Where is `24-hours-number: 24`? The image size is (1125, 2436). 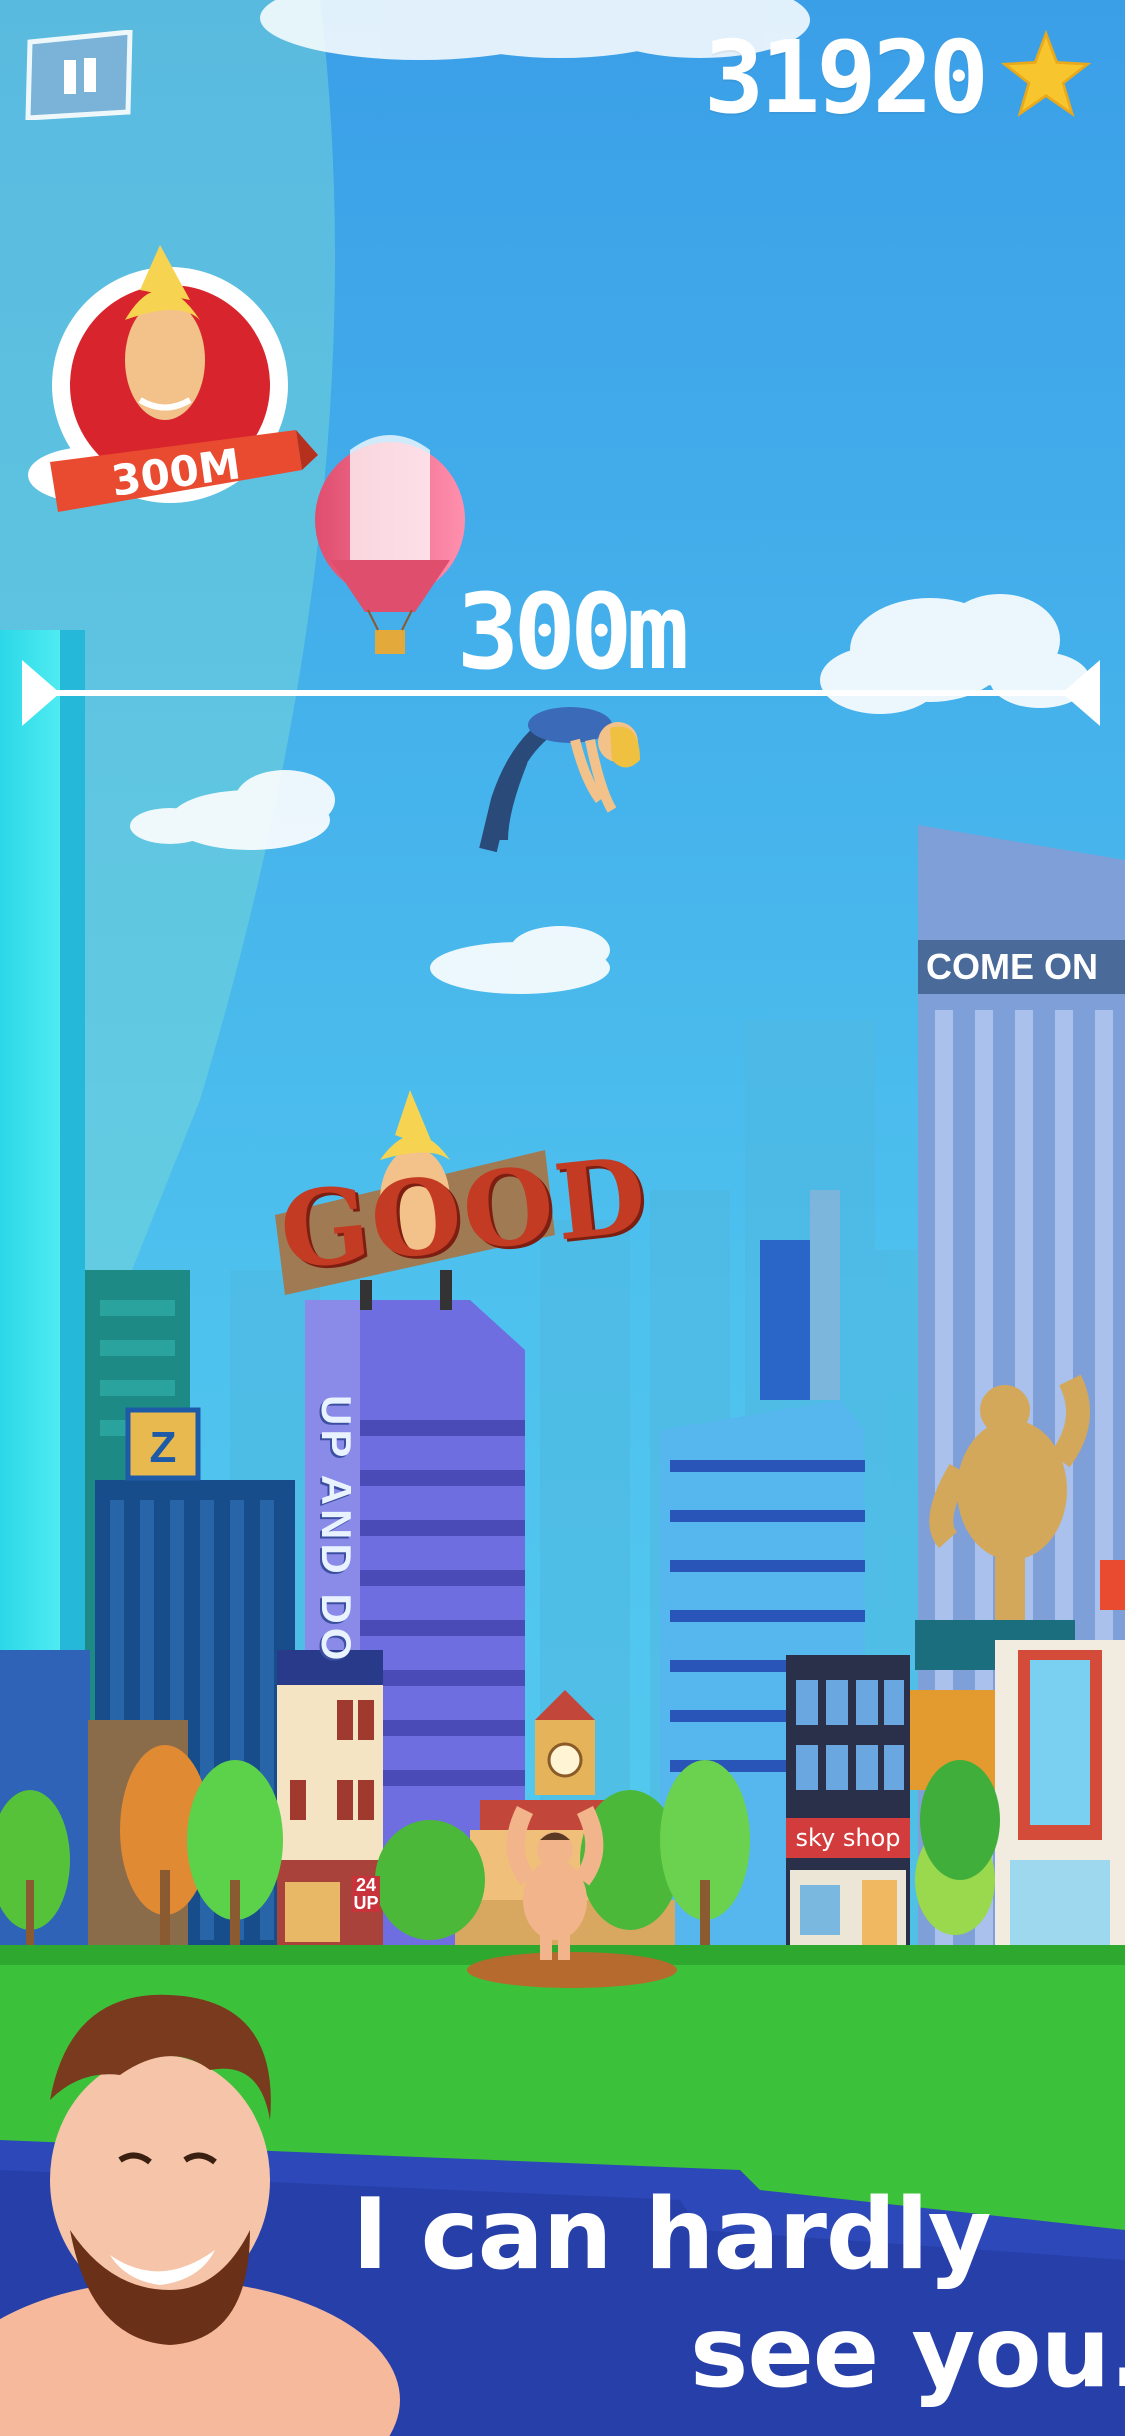 24-hours-number: 24 is located at coordinates (366, 1885).